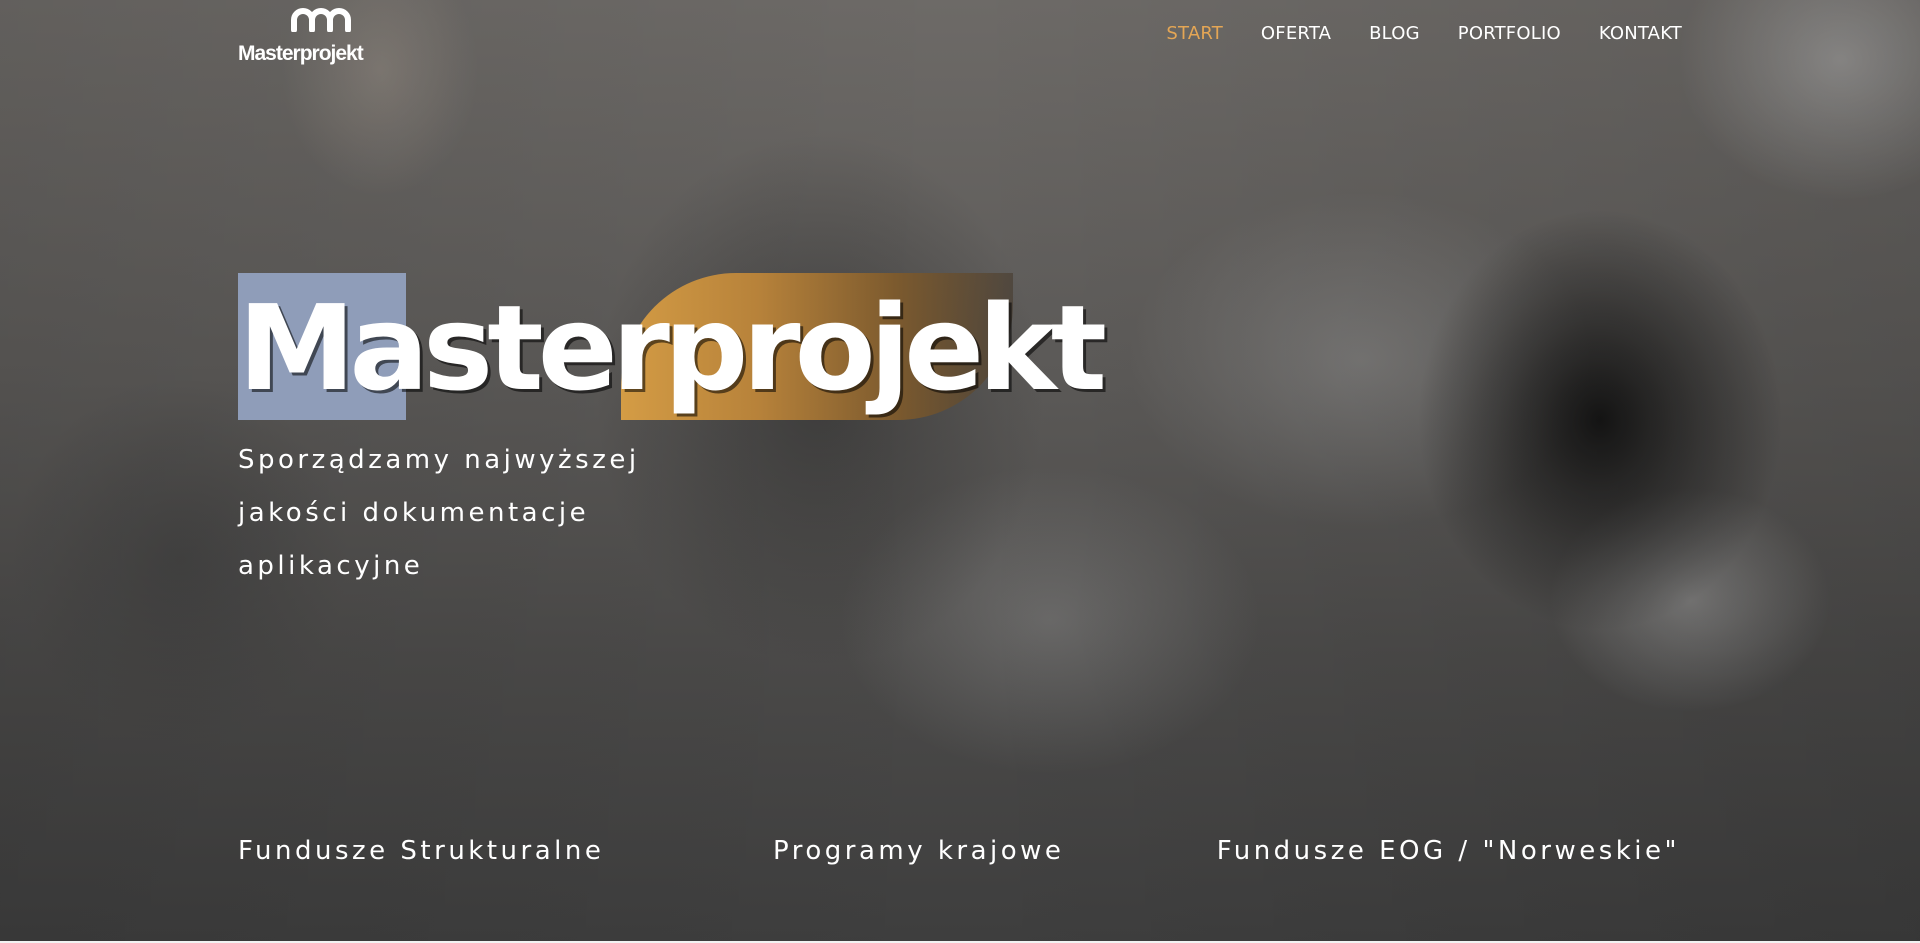 The height and width of the screenshot is (943, 1920). Describe the element at coordinates (331, 566) in the screenshot. I see `tagline-line: aplikacyjne` at that location.